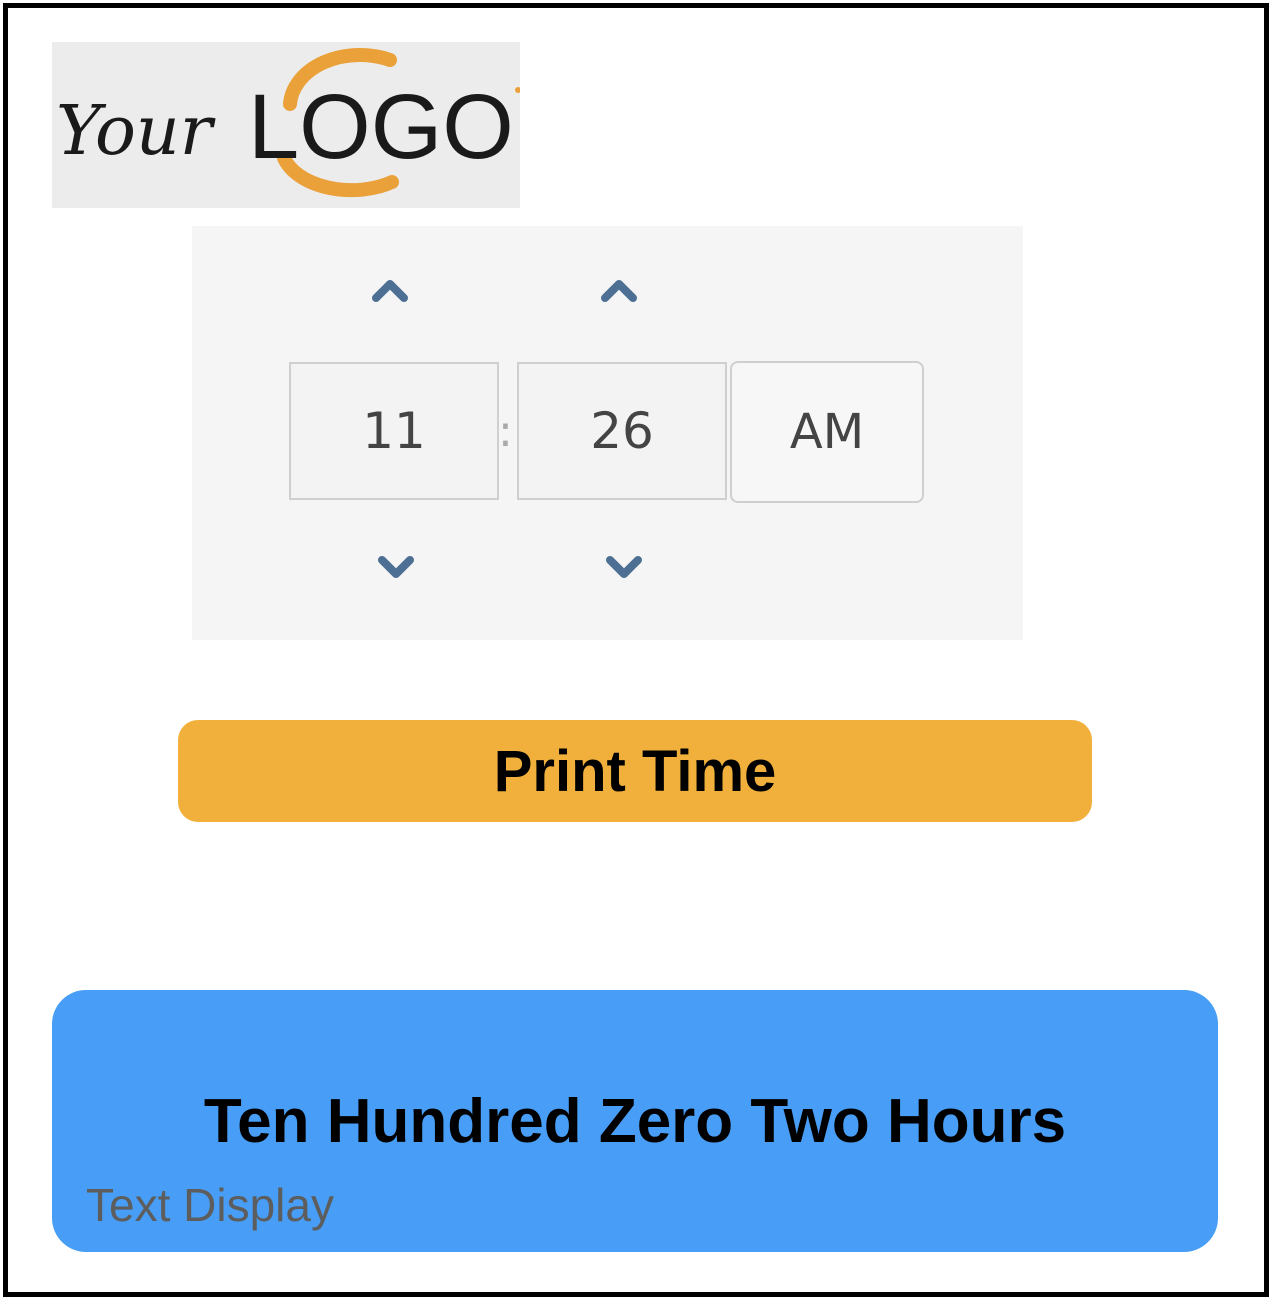  What do you see at coordinates (622, 431) in the screenshot?
I see `minute-input: 26` at bounding box center [622, 431].